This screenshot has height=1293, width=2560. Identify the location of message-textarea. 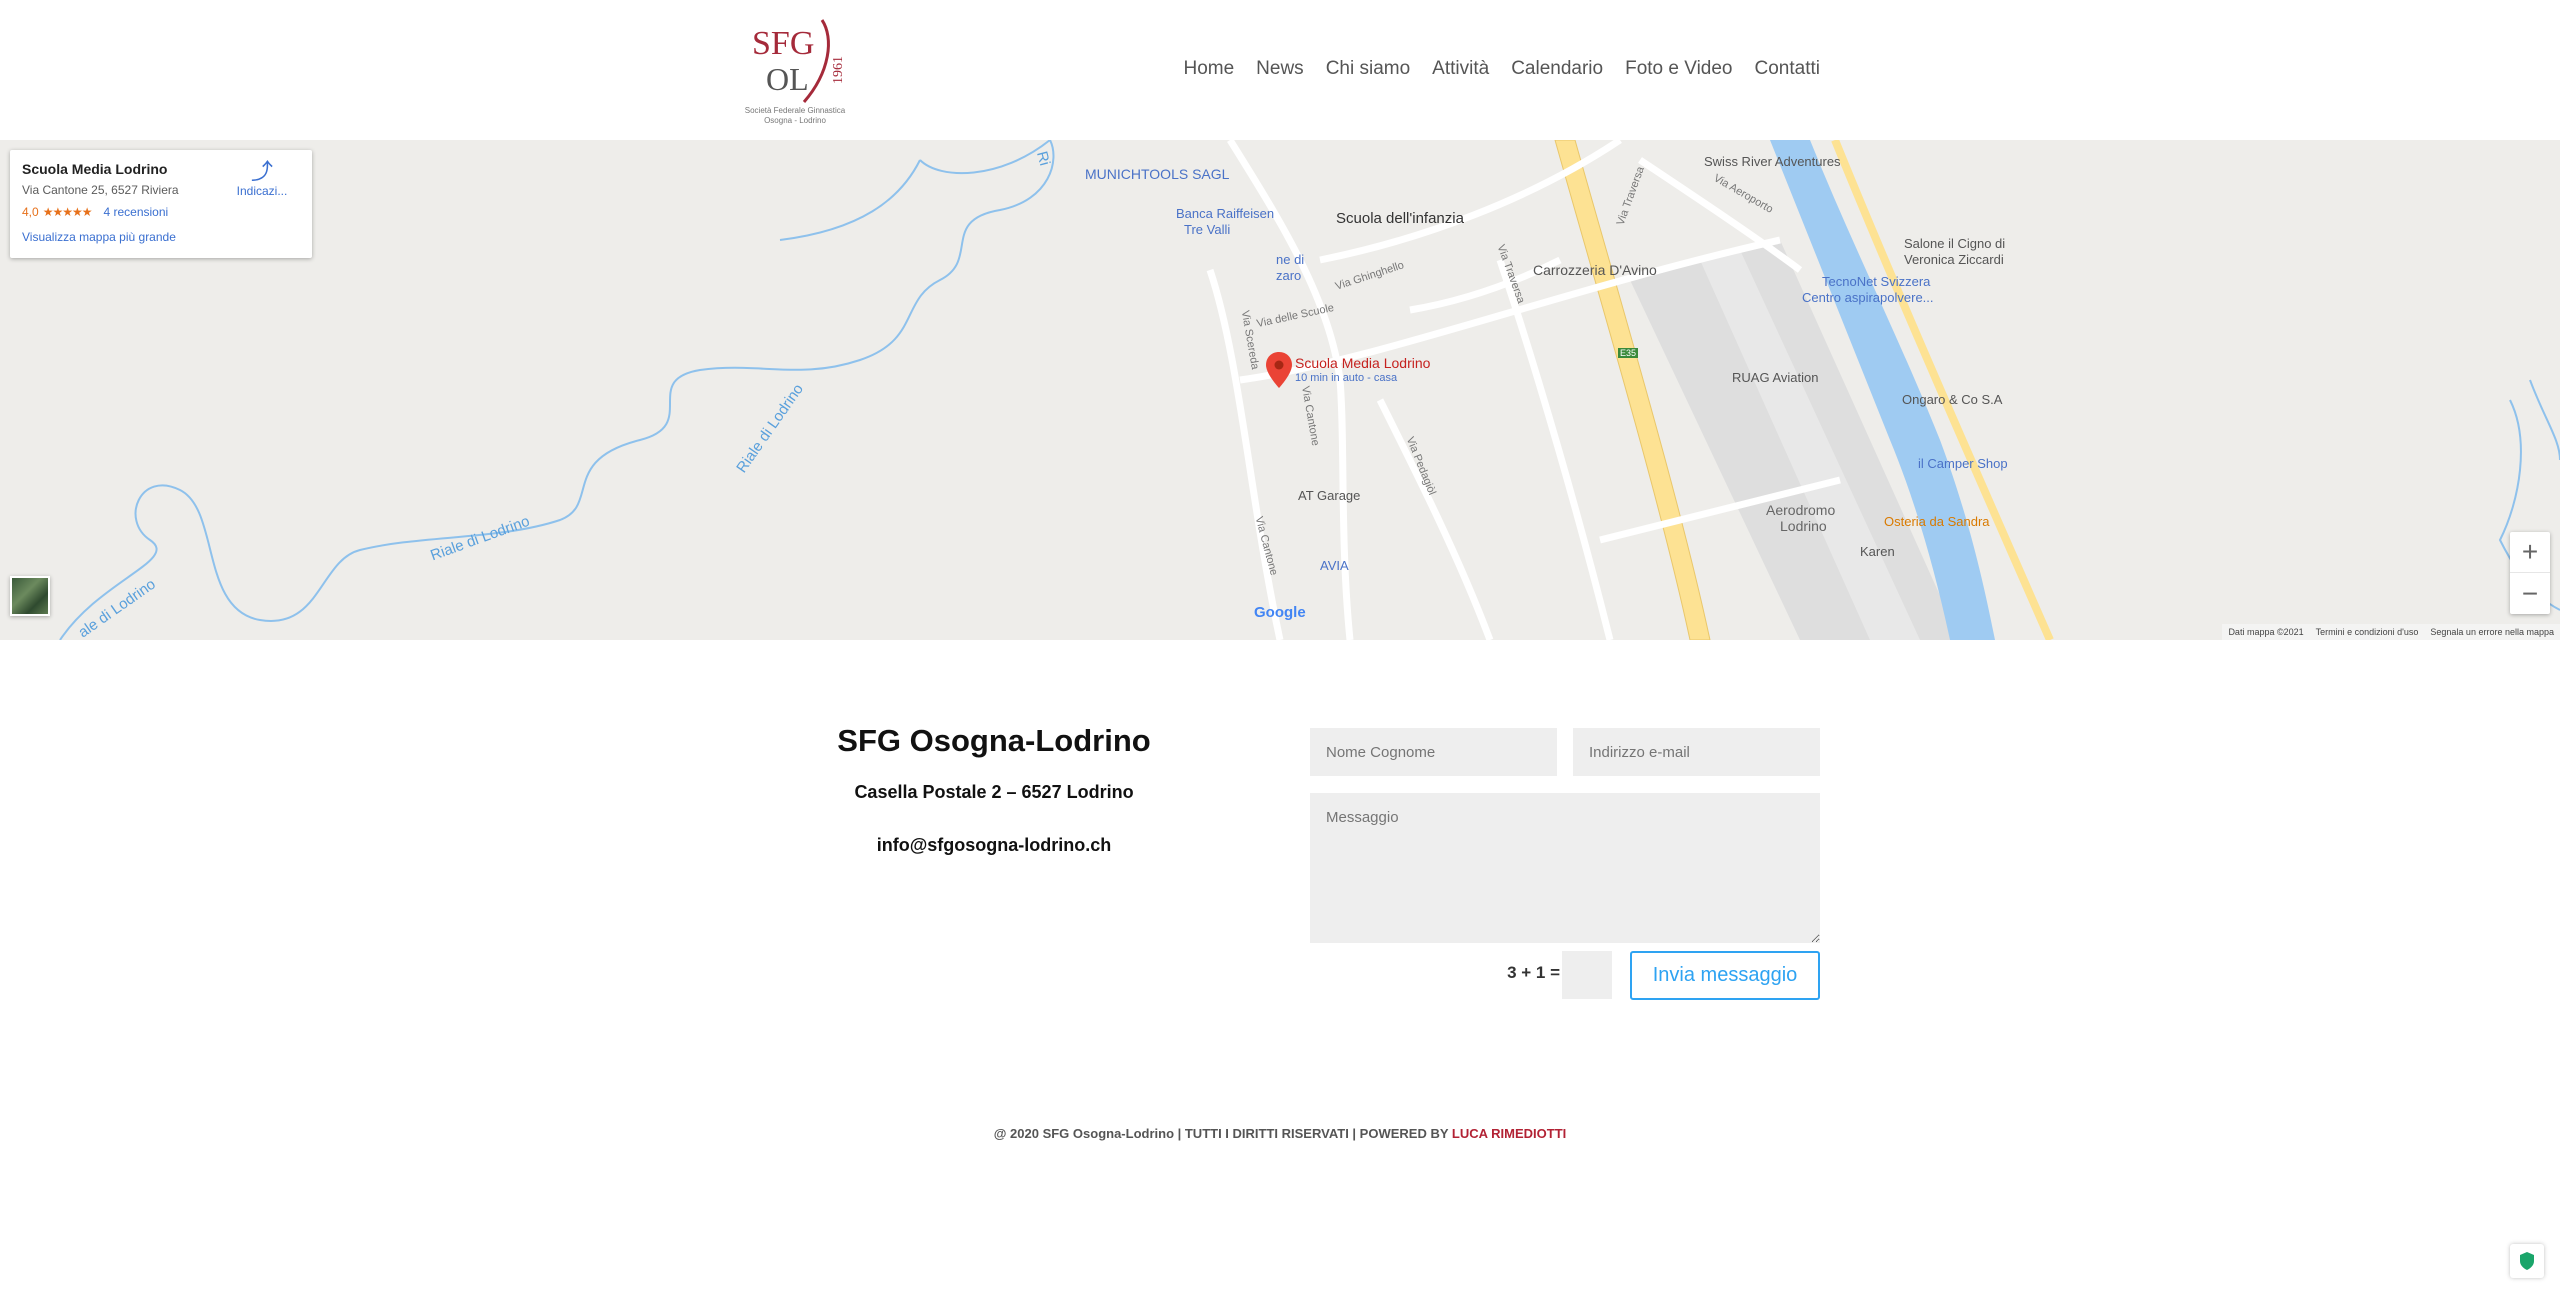
(1565, 868).